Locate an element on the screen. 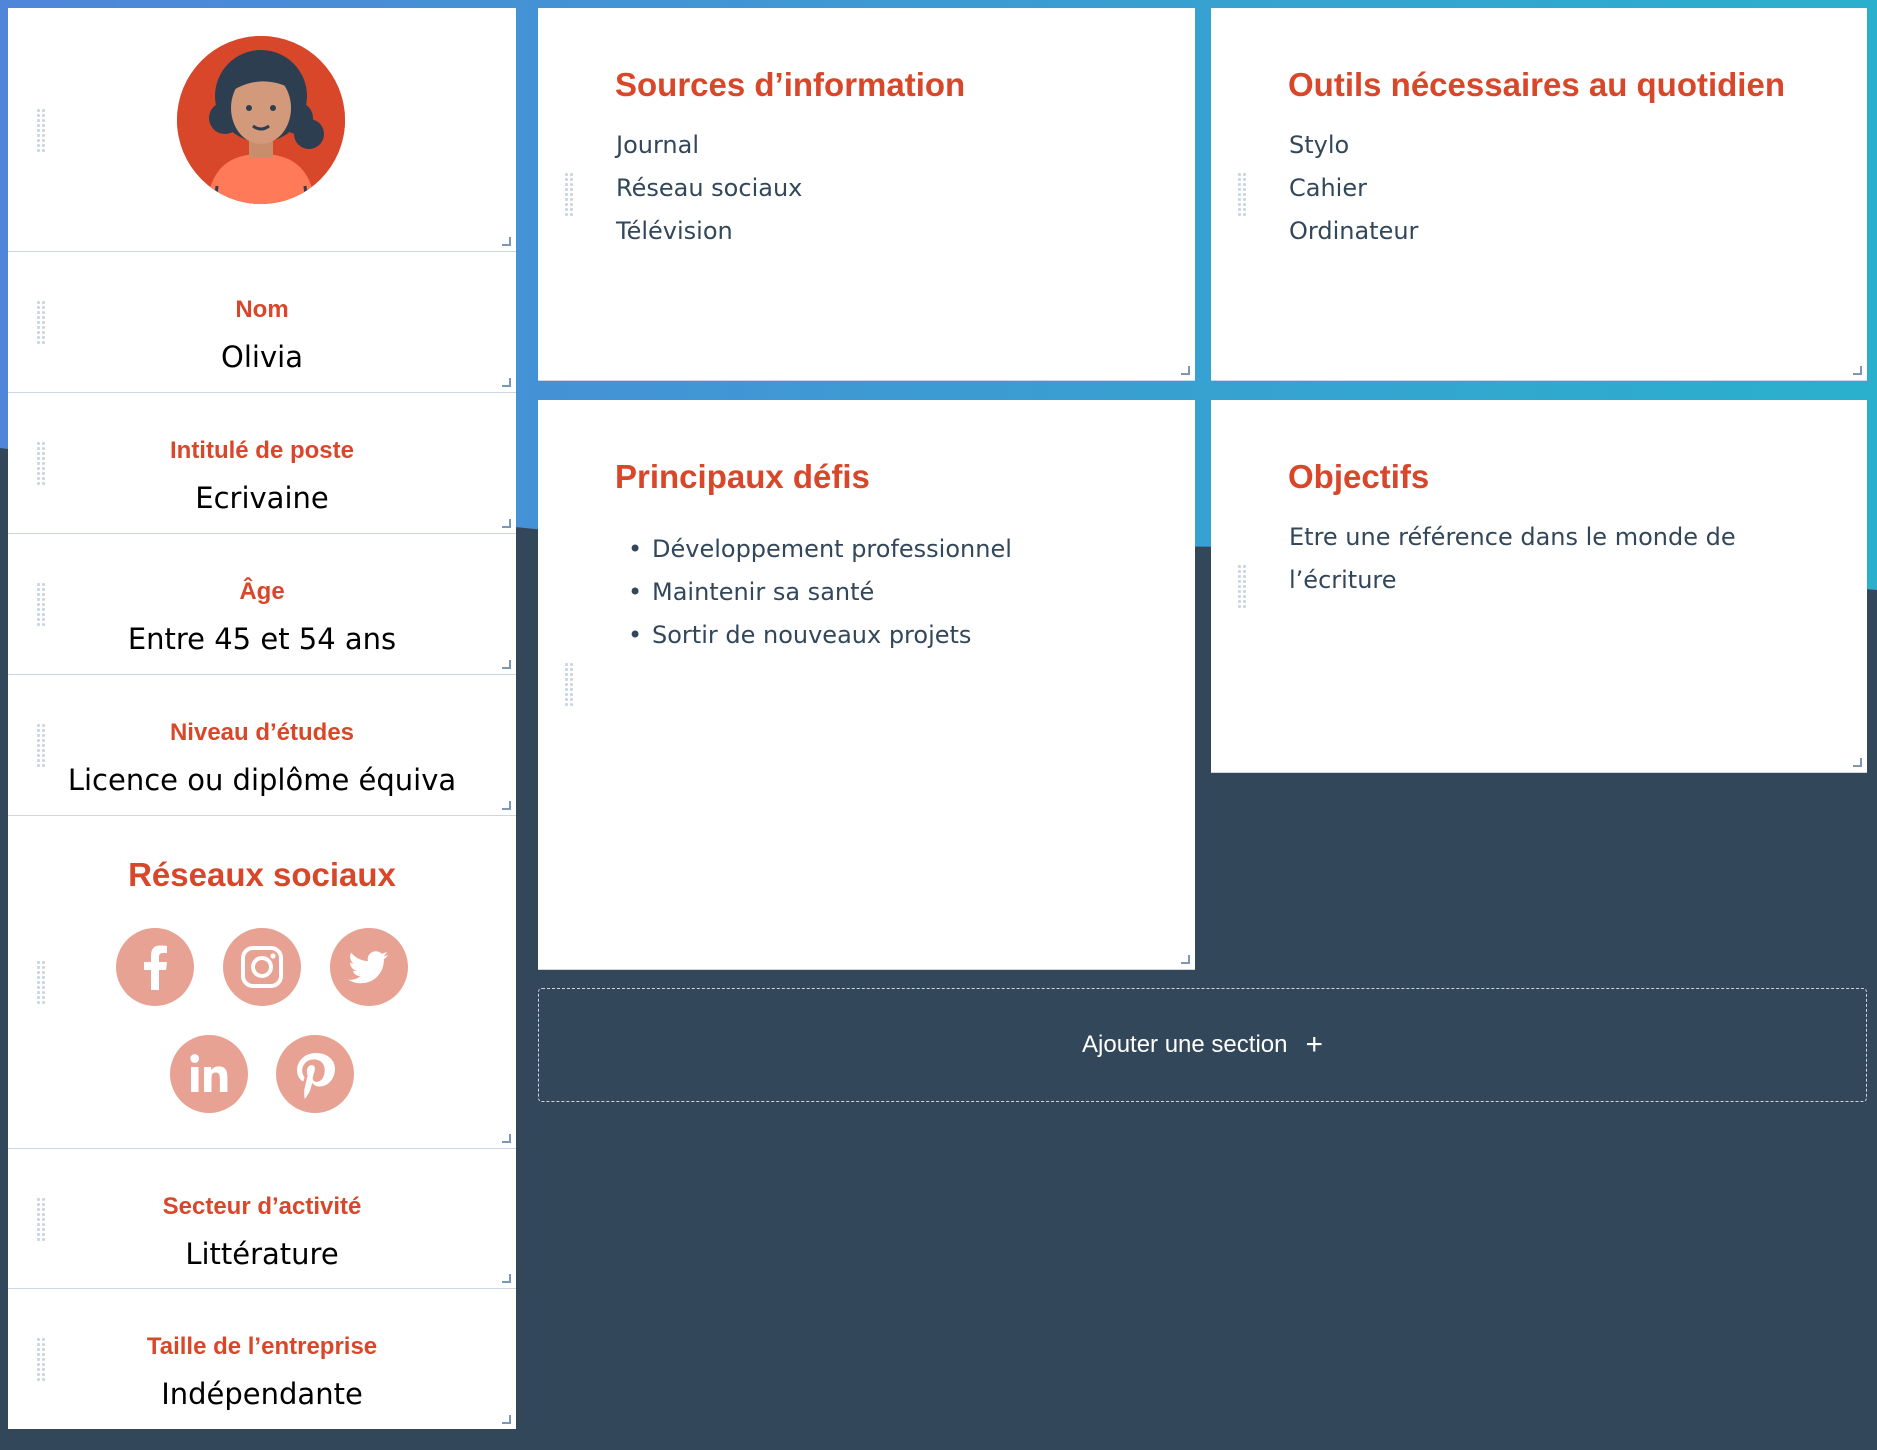  section-title: Outils nécessaires au quotidien is located at coordinates (1536, 84).